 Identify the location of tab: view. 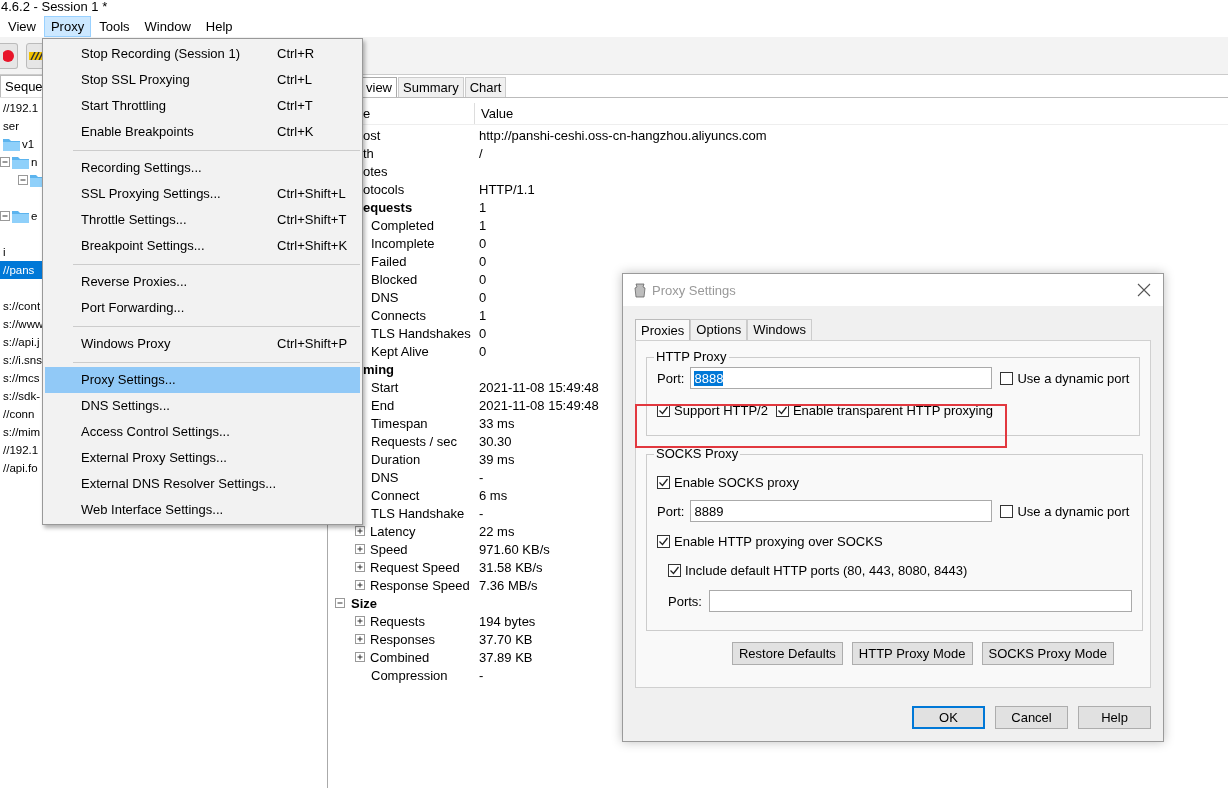
(379, 87).